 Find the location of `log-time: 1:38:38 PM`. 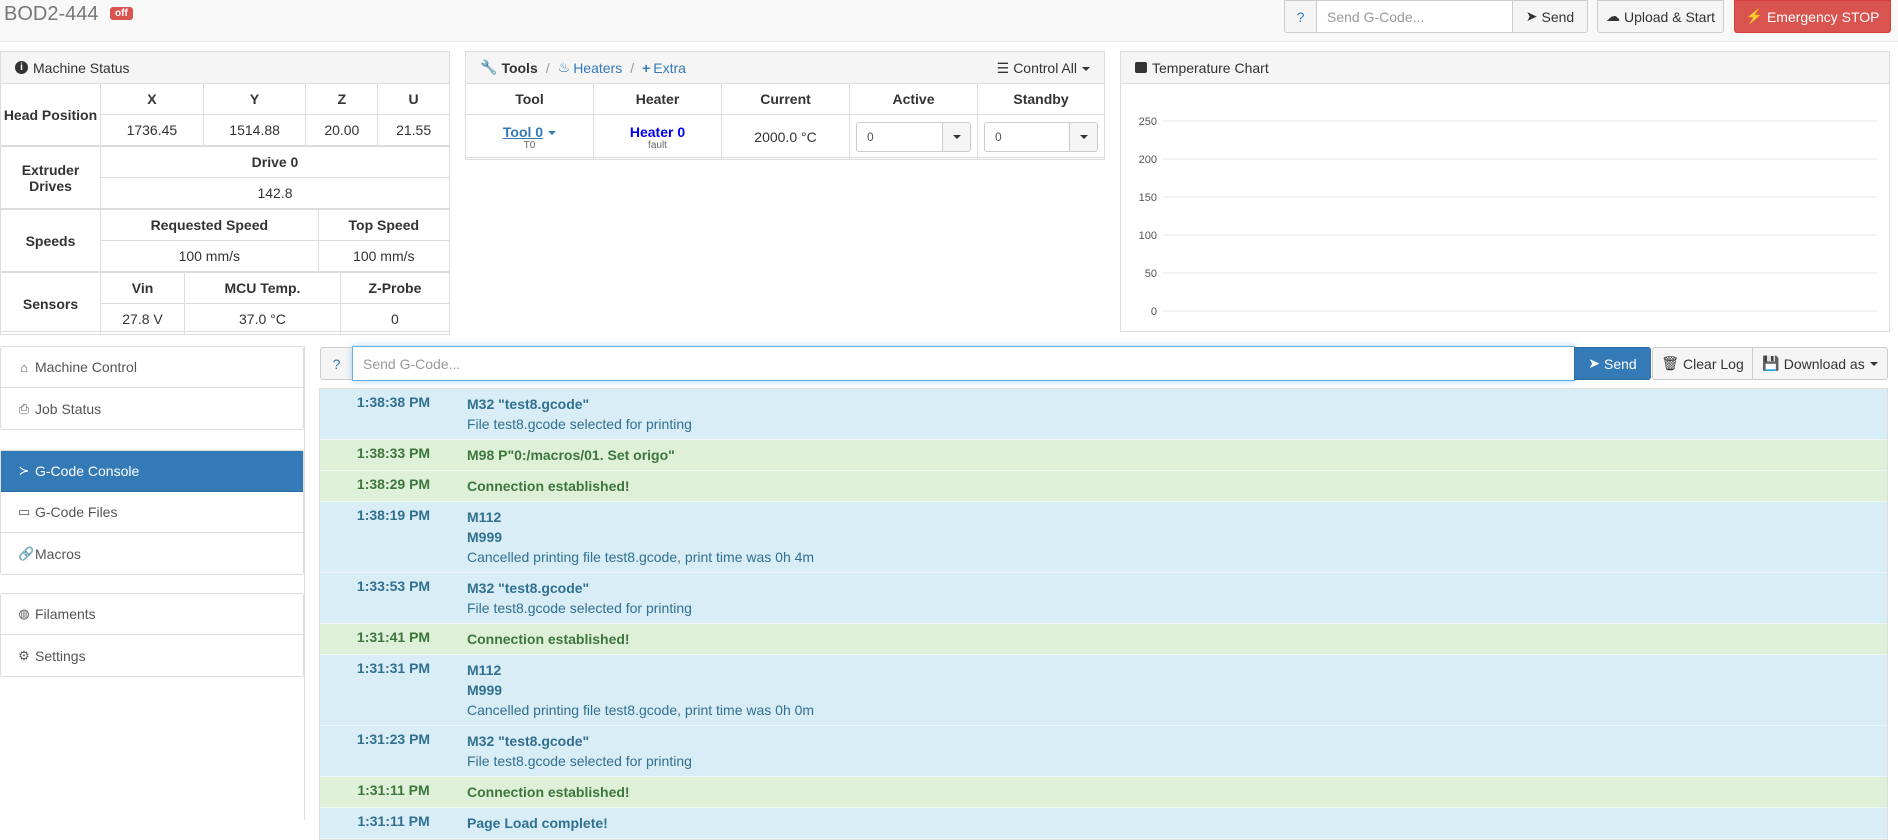

log-time: 1:38:38 PM is located at coordinates (393, 402).